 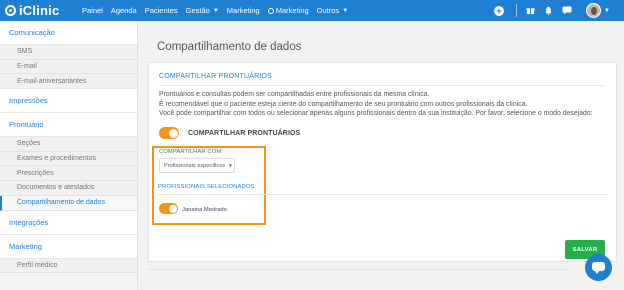 I want to click on brand-name: iClinic, so click(x=39, y=10).